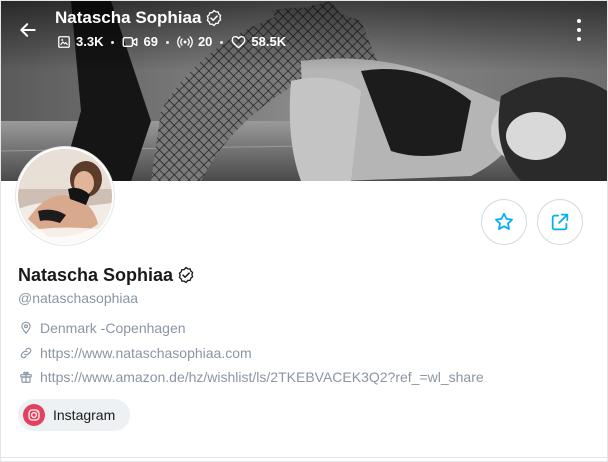 The image size is (608, 462). I want to click on stat-streams: 20, so click(194, 42).